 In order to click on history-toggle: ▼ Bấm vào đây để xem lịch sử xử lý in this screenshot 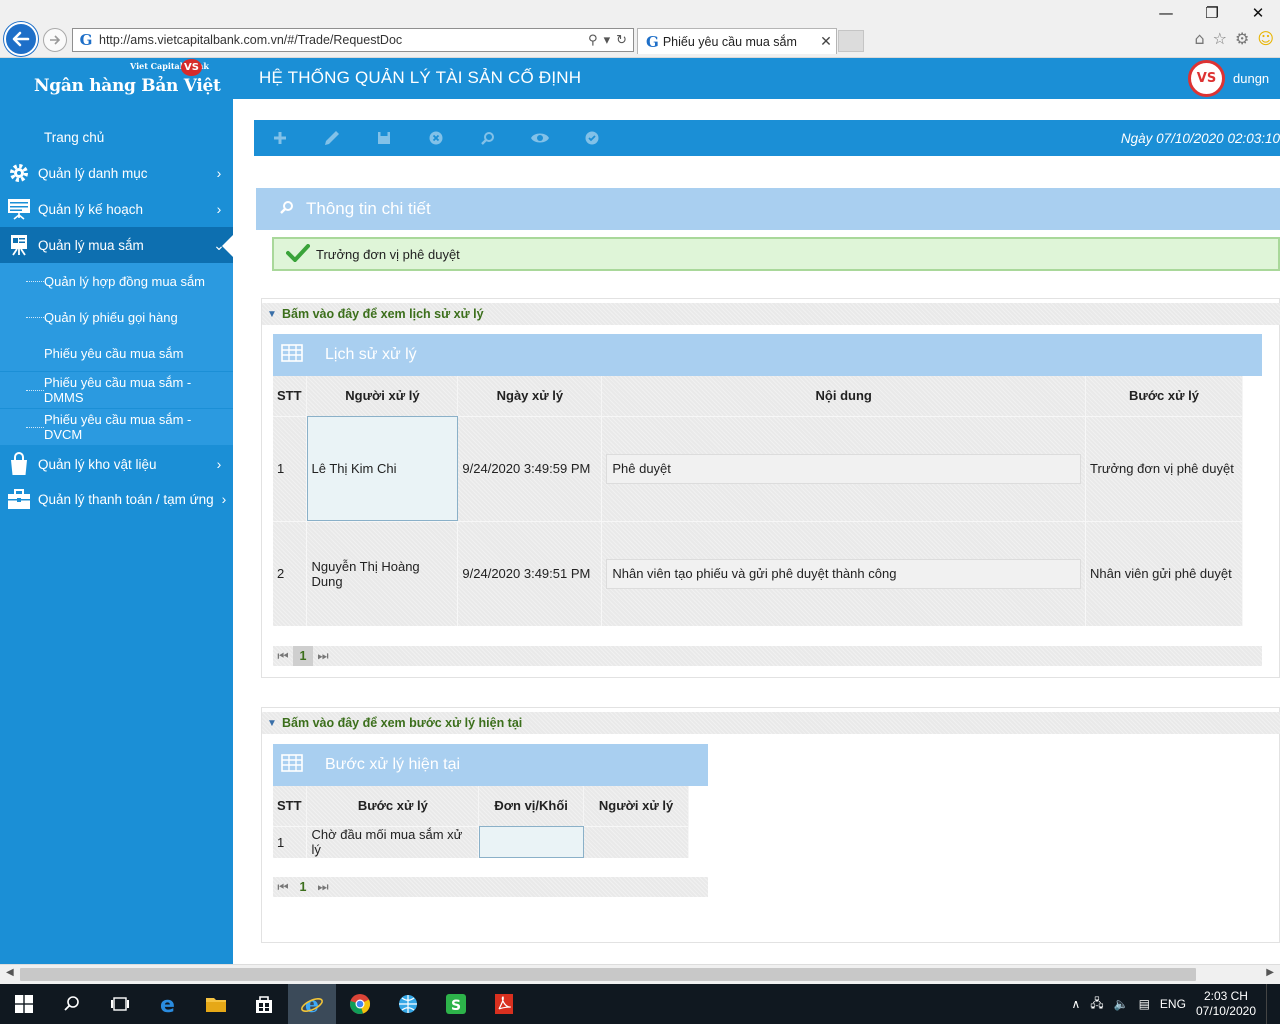, I will do `click(771, 314)`.